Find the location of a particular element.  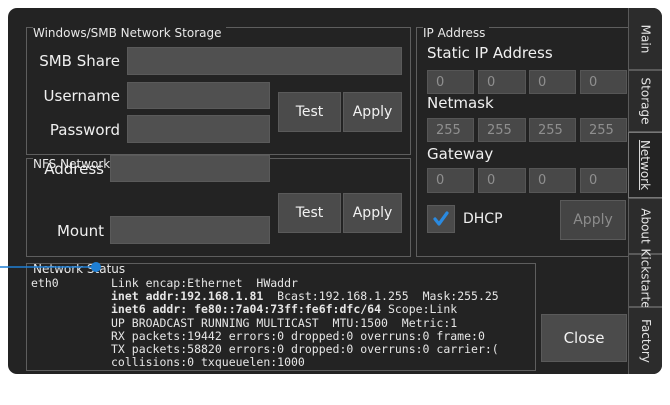

username-input is located at coordinates (198, 95).